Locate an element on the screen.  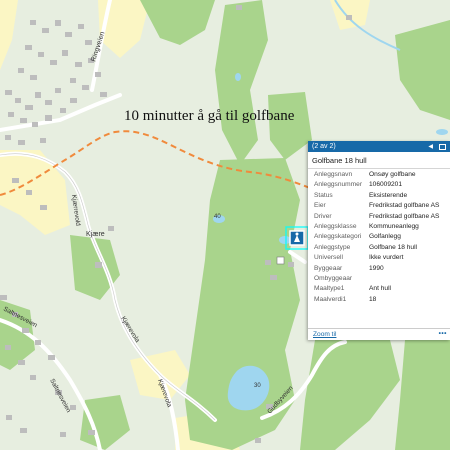
attribute-value: 18 is located at coordinates (373, 299).